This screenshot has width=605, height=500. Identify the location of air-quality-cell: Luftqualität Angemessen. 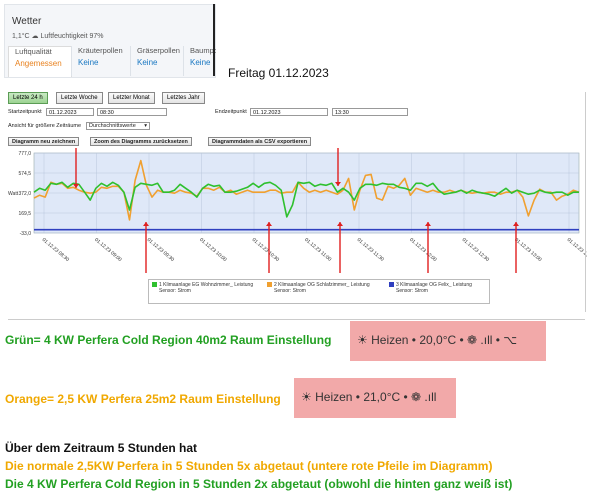
(40, 61).